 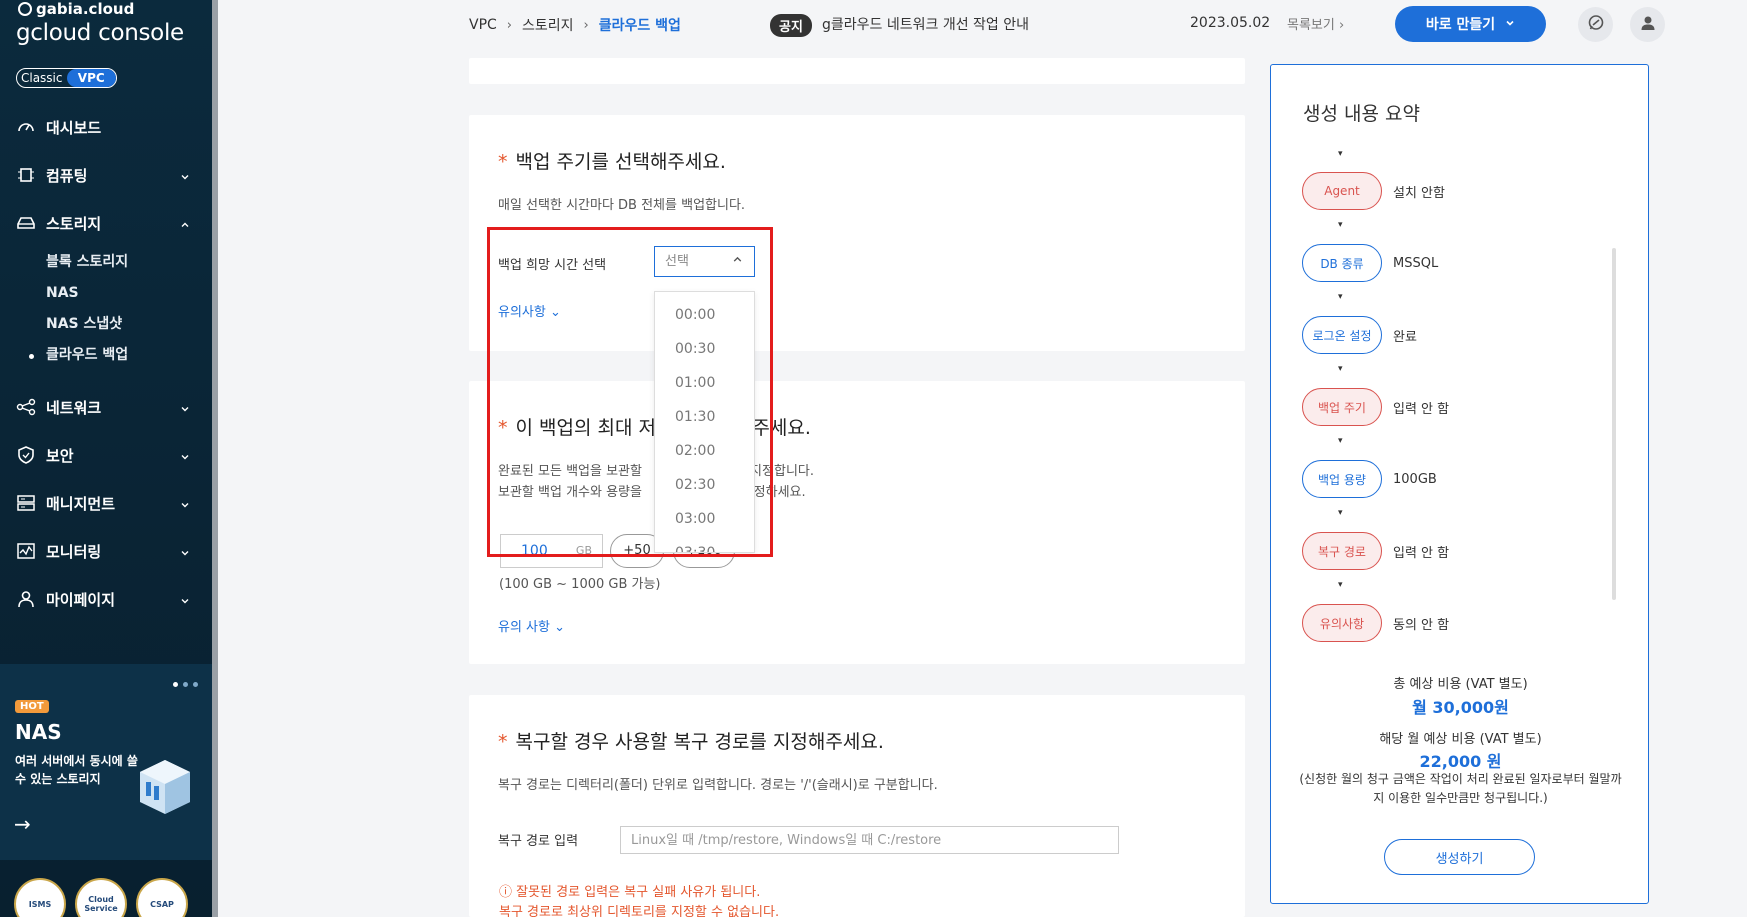 What do you see at coordinates (791, 25) in the screenshot?
I see `notice-badge: 공지` at bounding box center [791, 25].